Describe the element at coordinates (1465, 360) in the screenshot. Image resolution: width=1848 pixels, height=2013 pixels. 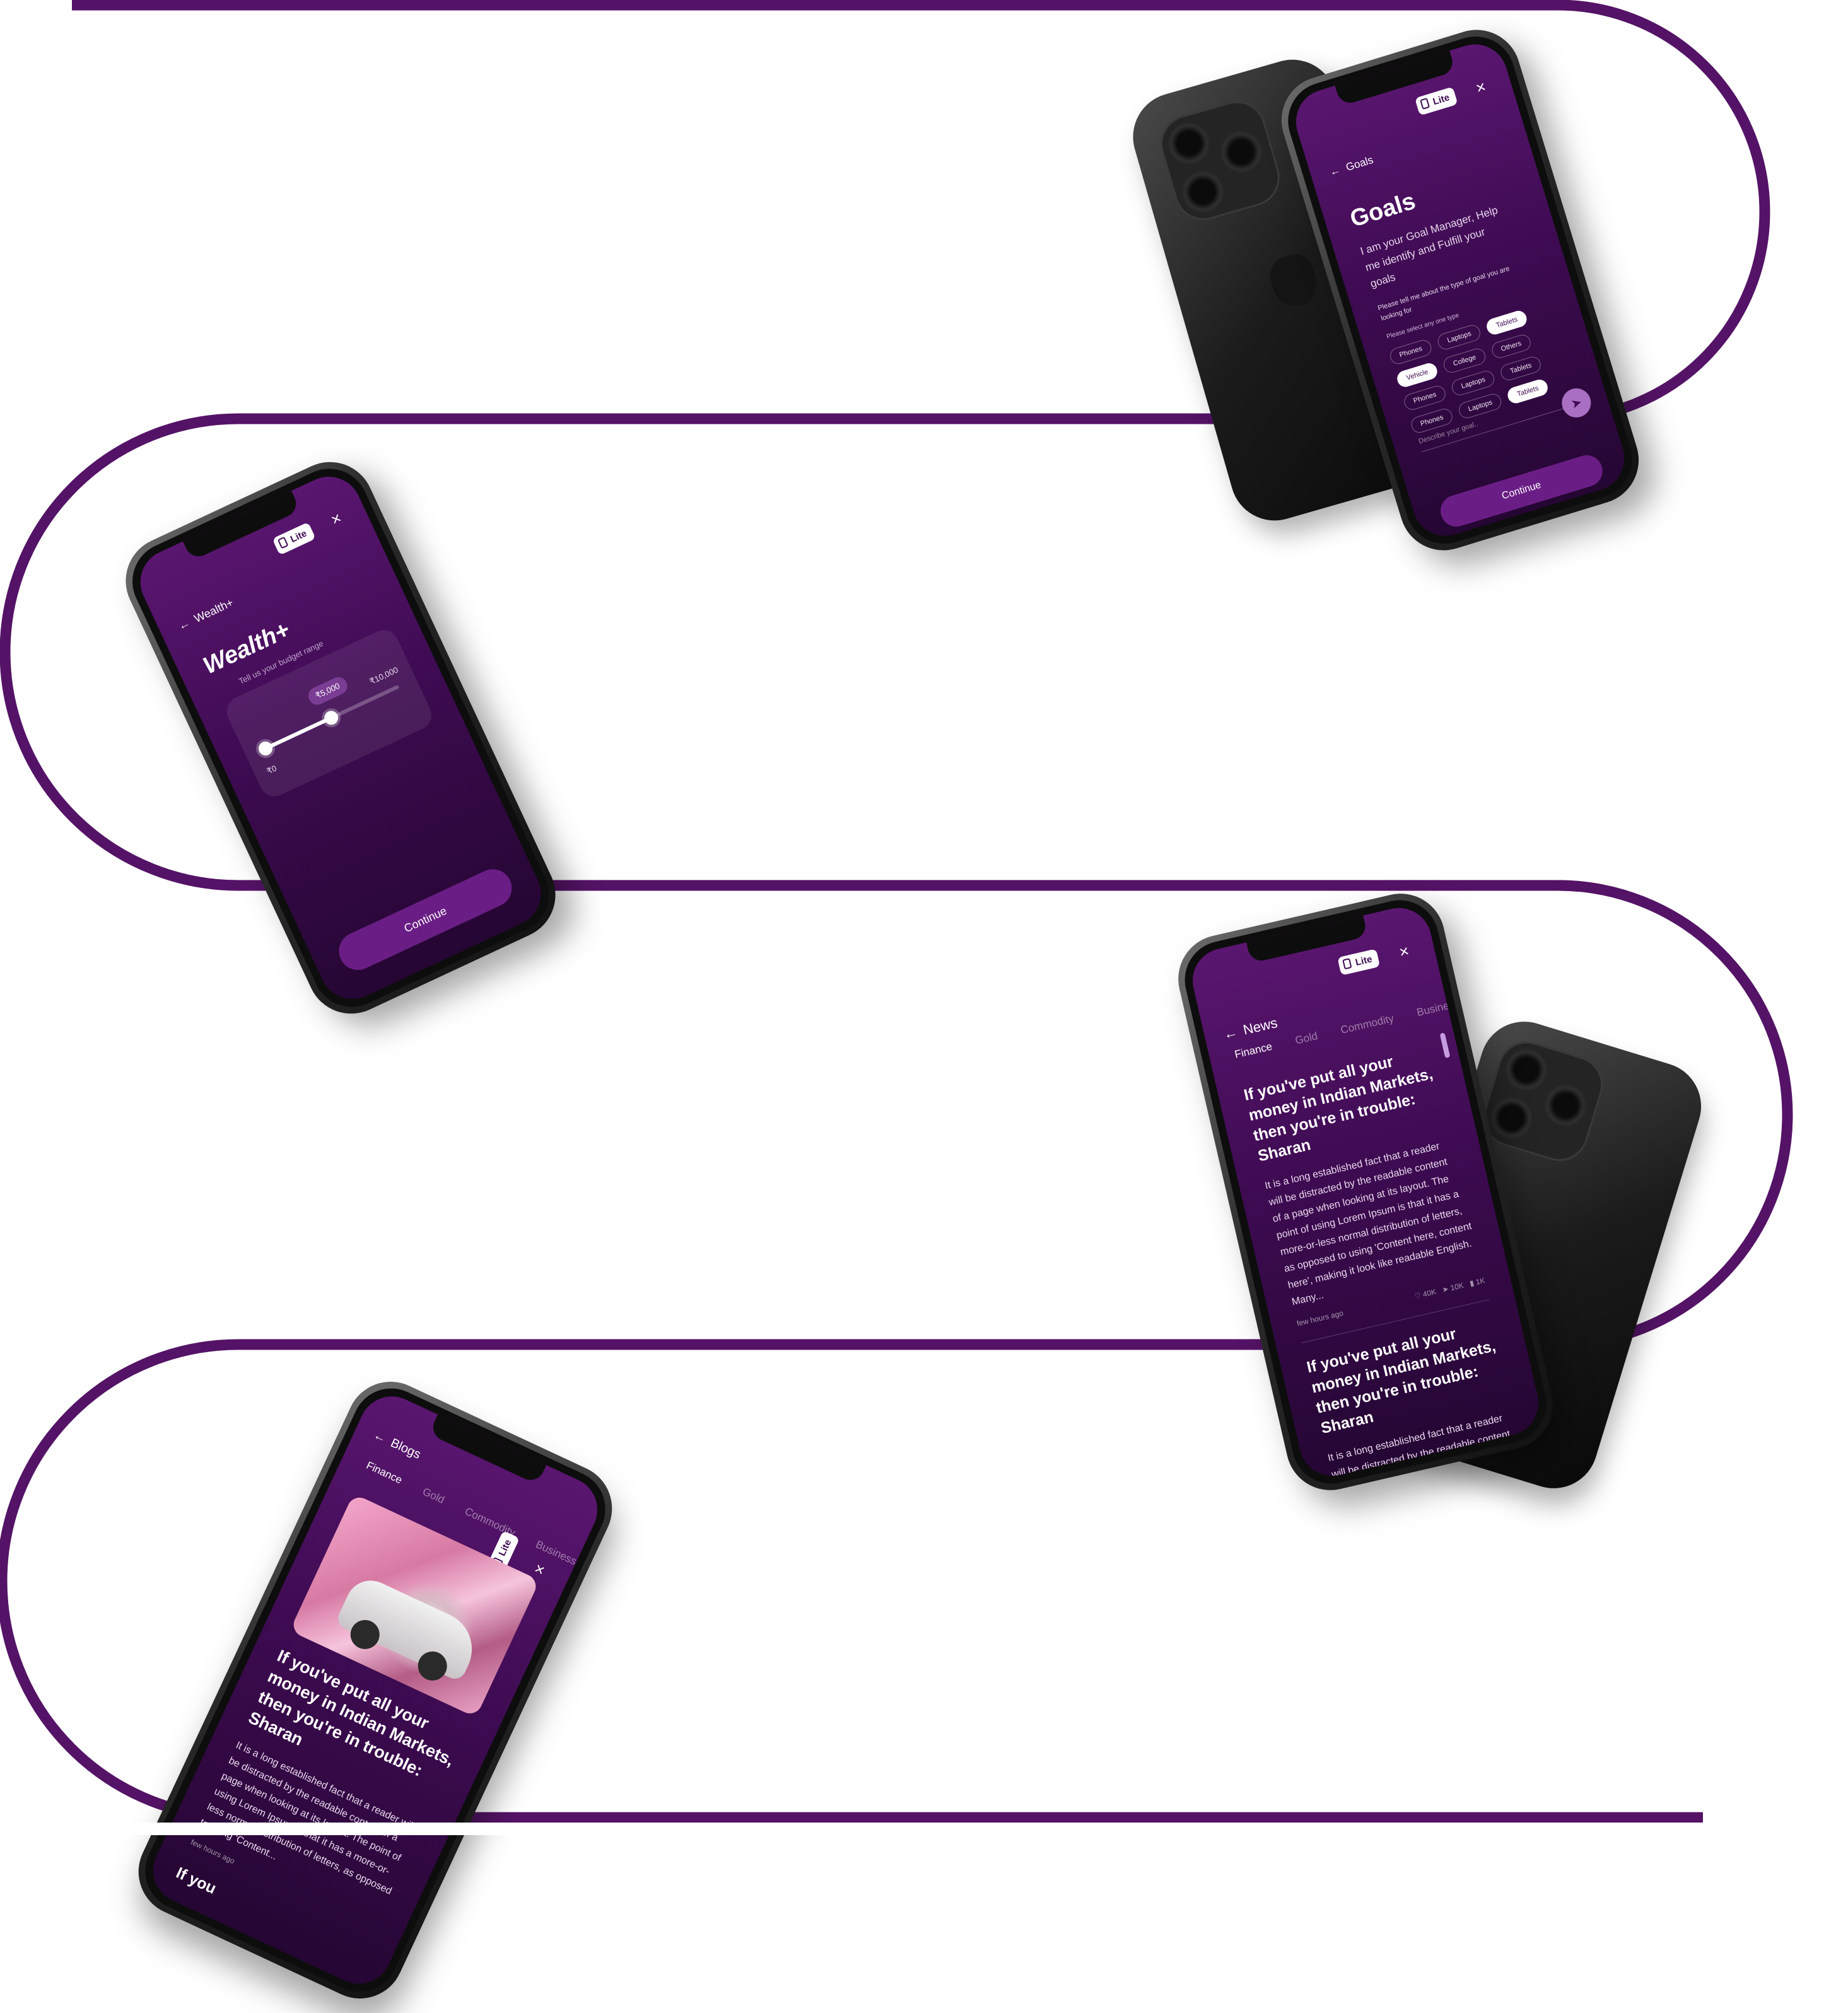
I see `goal-chip: College` at that location.